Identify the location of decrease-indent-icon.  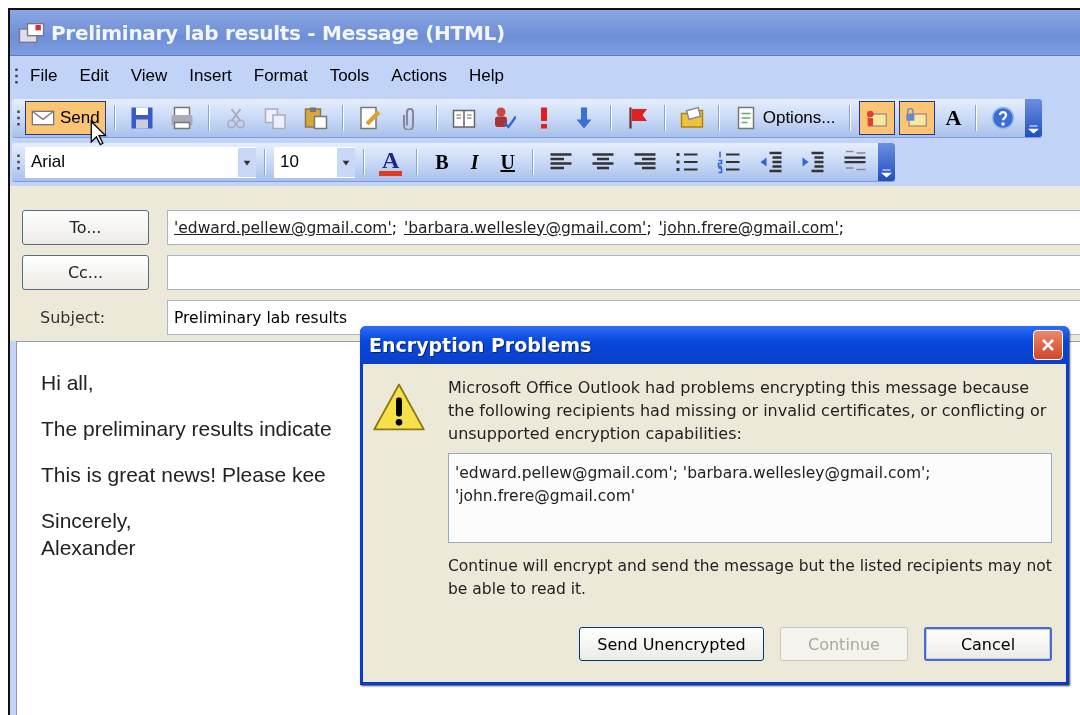
(770, 162).